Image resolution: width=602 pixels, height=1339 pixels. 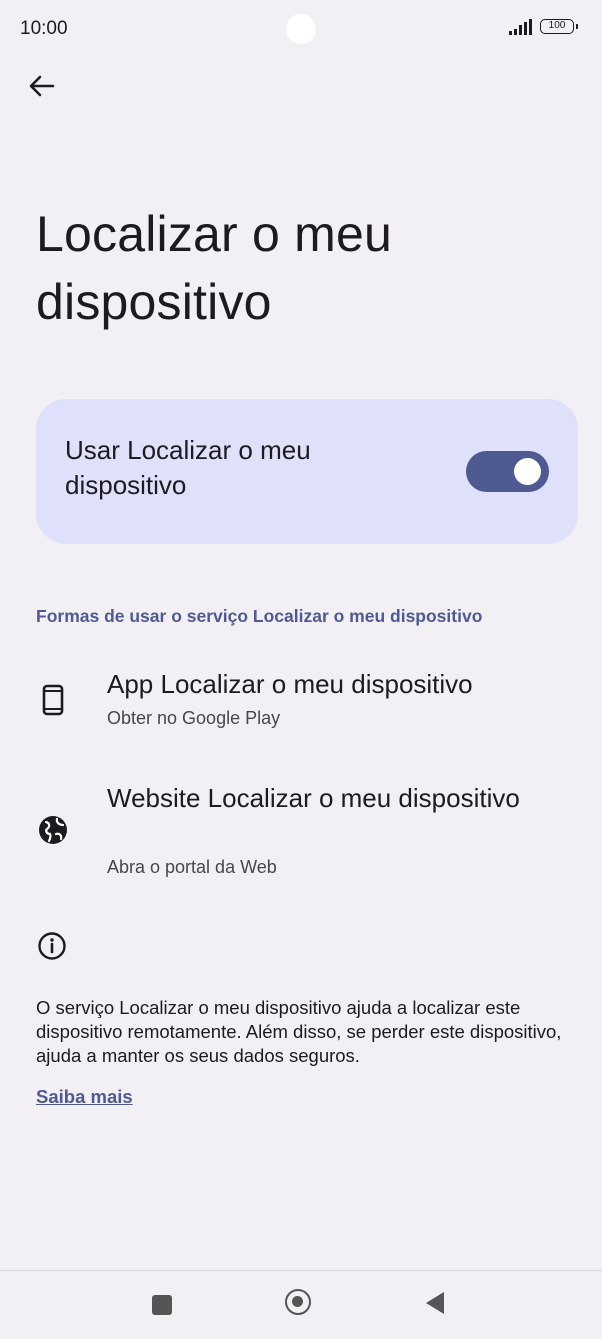 What do you see at coordinates (527, 471) in the screenshot?
I see `switch-knob` at bounding box center [527, 471].